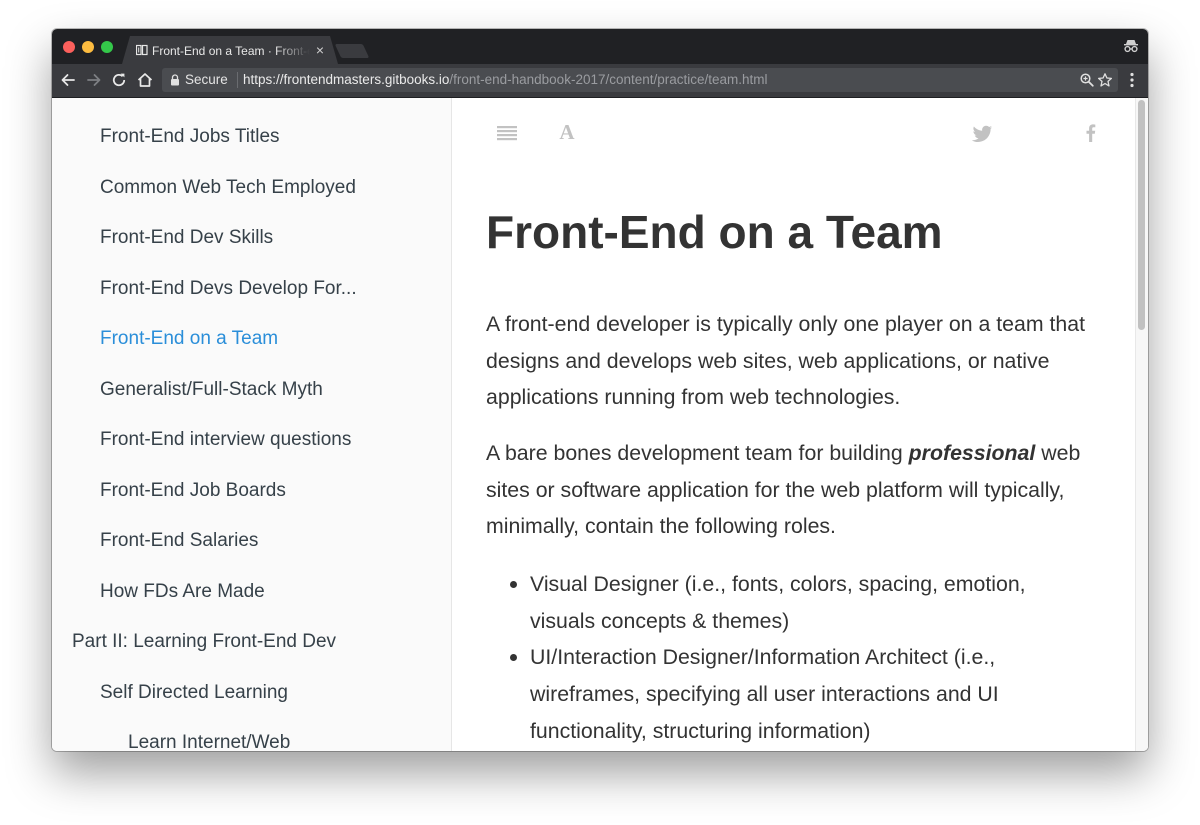 The image size is (1200, 825). What do you see at coordinates (714, 232) in the screenshot?
I see `page-title: Front-End on a Team` at bounding box center [714, 232].